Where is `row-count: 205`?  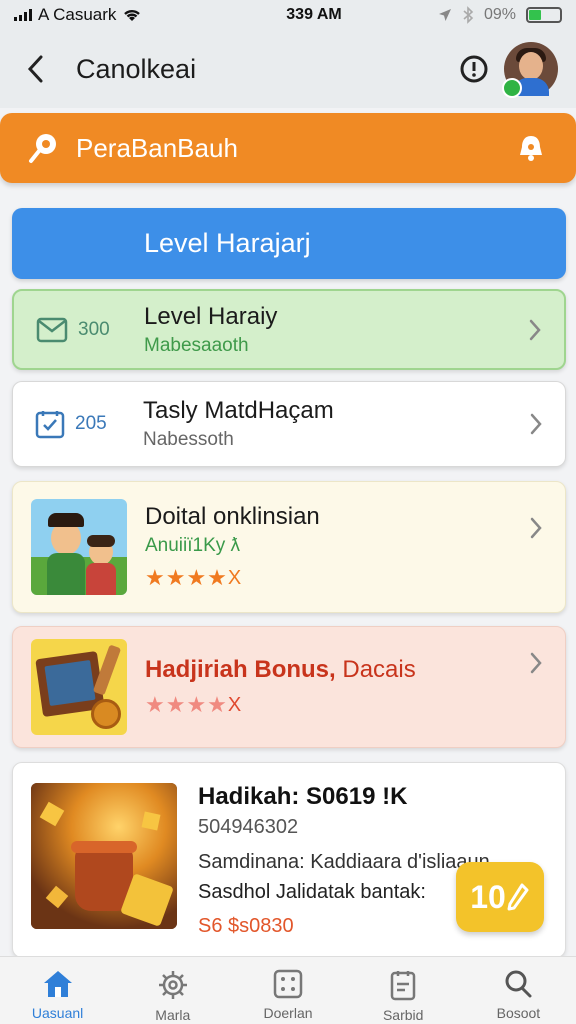
row-count: 205 is located at coordinates (91, 423).